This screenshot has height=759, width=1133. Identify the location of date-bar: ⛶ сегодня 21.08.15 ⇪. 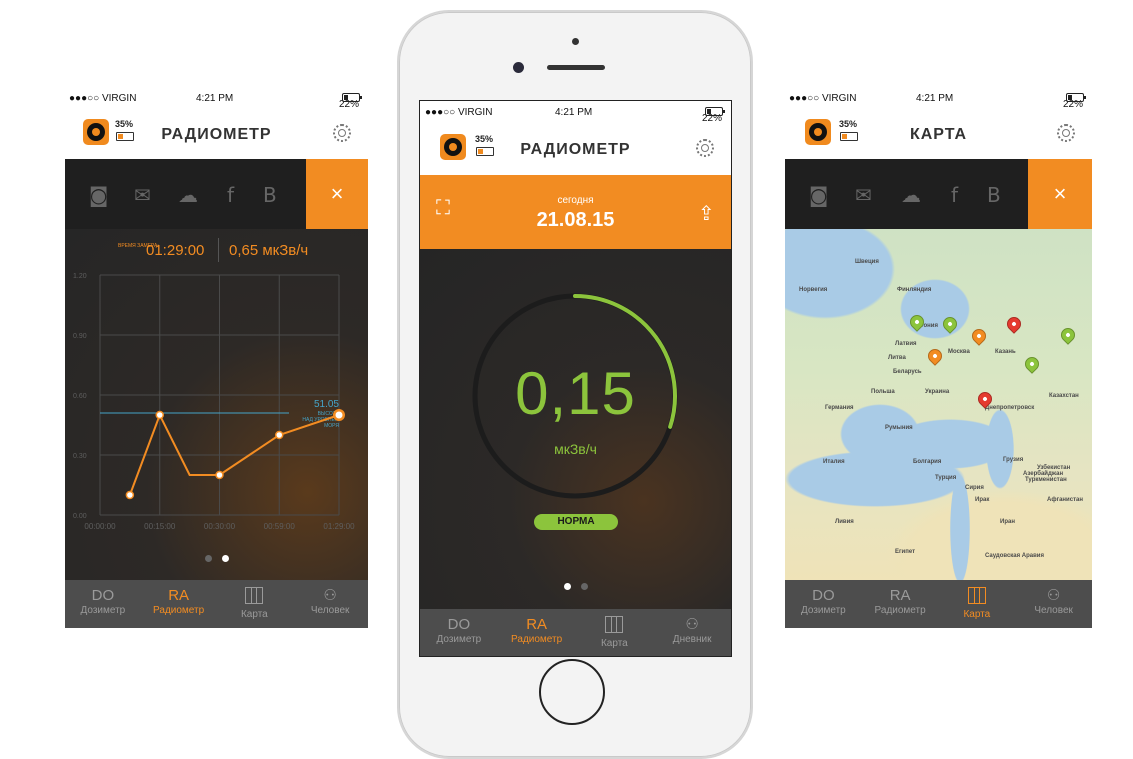
(575, 212).